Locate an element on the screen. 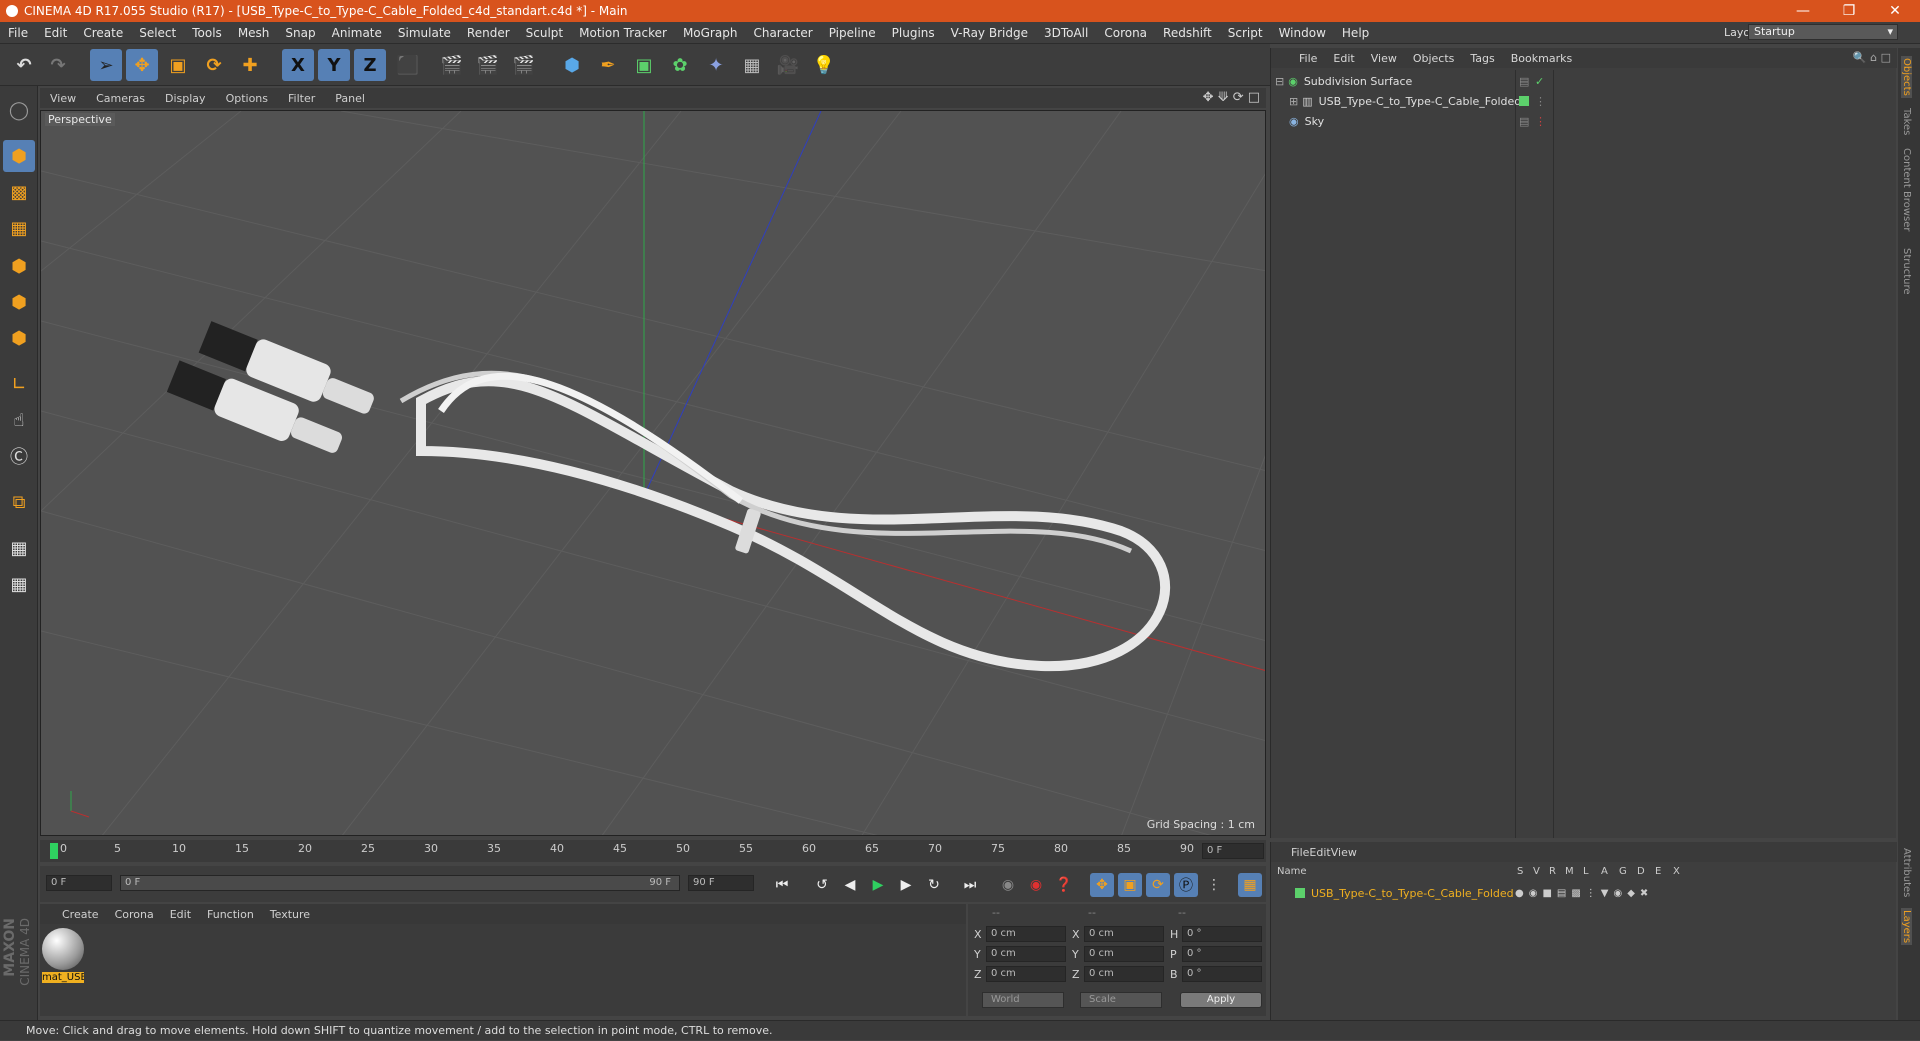  rotation-h-field: 0 ° is located at coordinates (1222, 934).